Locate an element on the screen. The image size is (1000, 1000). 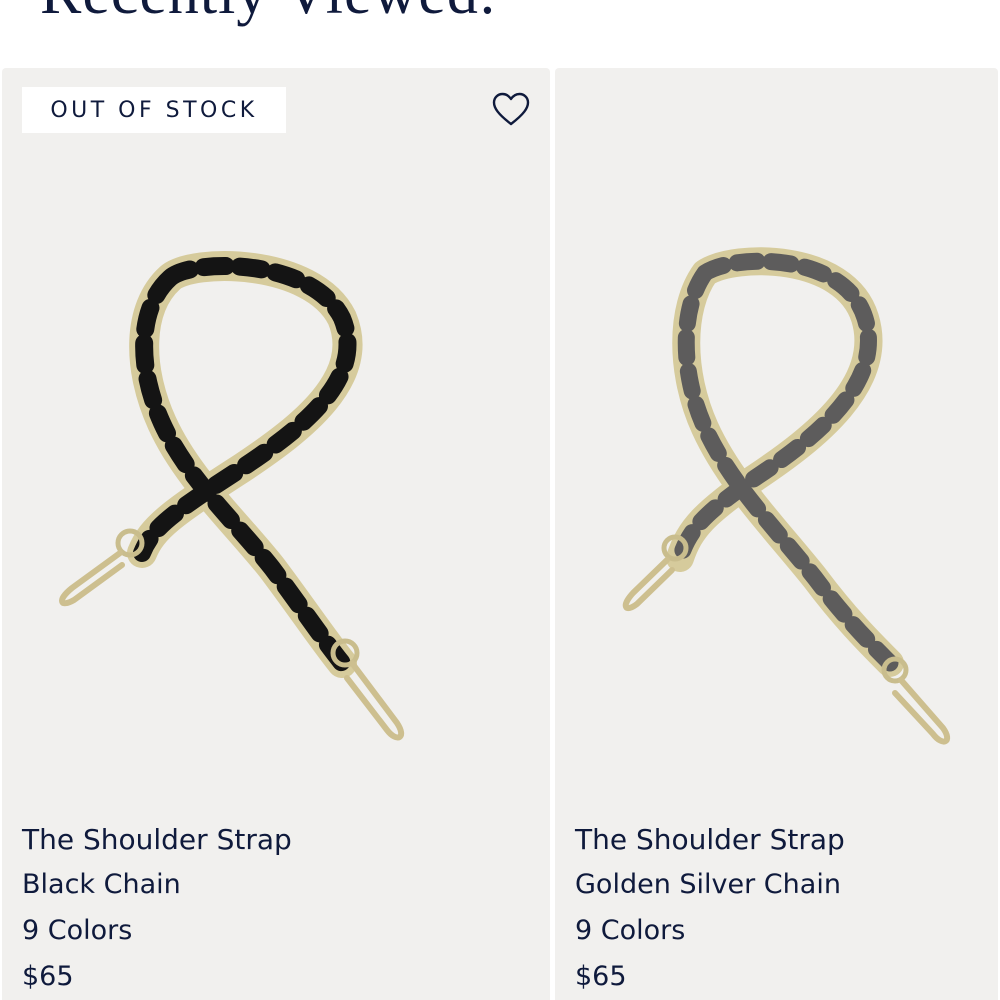
section-title: Recently Viewed: is located at coordinates (268, 14).